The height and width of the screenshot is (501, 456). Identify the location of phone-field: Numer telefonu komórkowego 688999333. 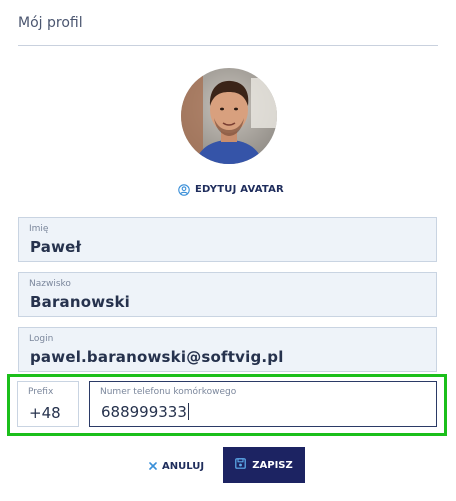
(263, 404).